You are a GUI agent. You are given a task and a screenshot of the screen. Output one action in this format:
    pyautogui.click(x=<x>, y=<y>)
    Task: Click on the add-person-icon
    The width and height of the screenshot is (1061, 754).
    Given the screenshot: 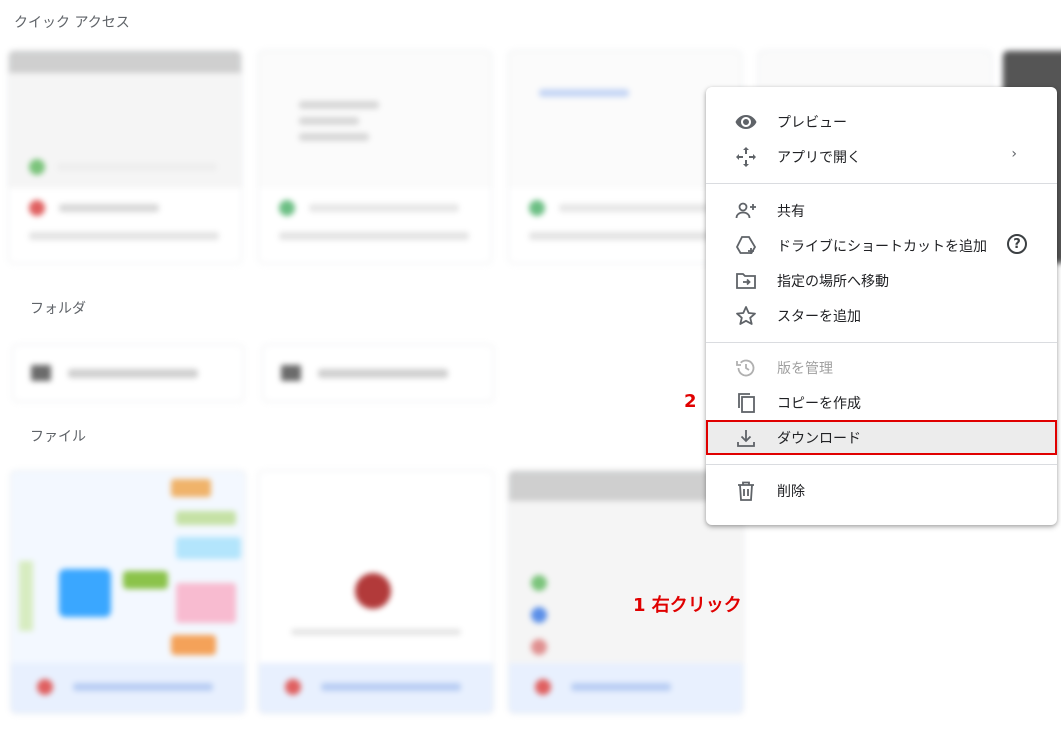 What is the action you would take?
    pyautogui.click(x=745, y=210)
    